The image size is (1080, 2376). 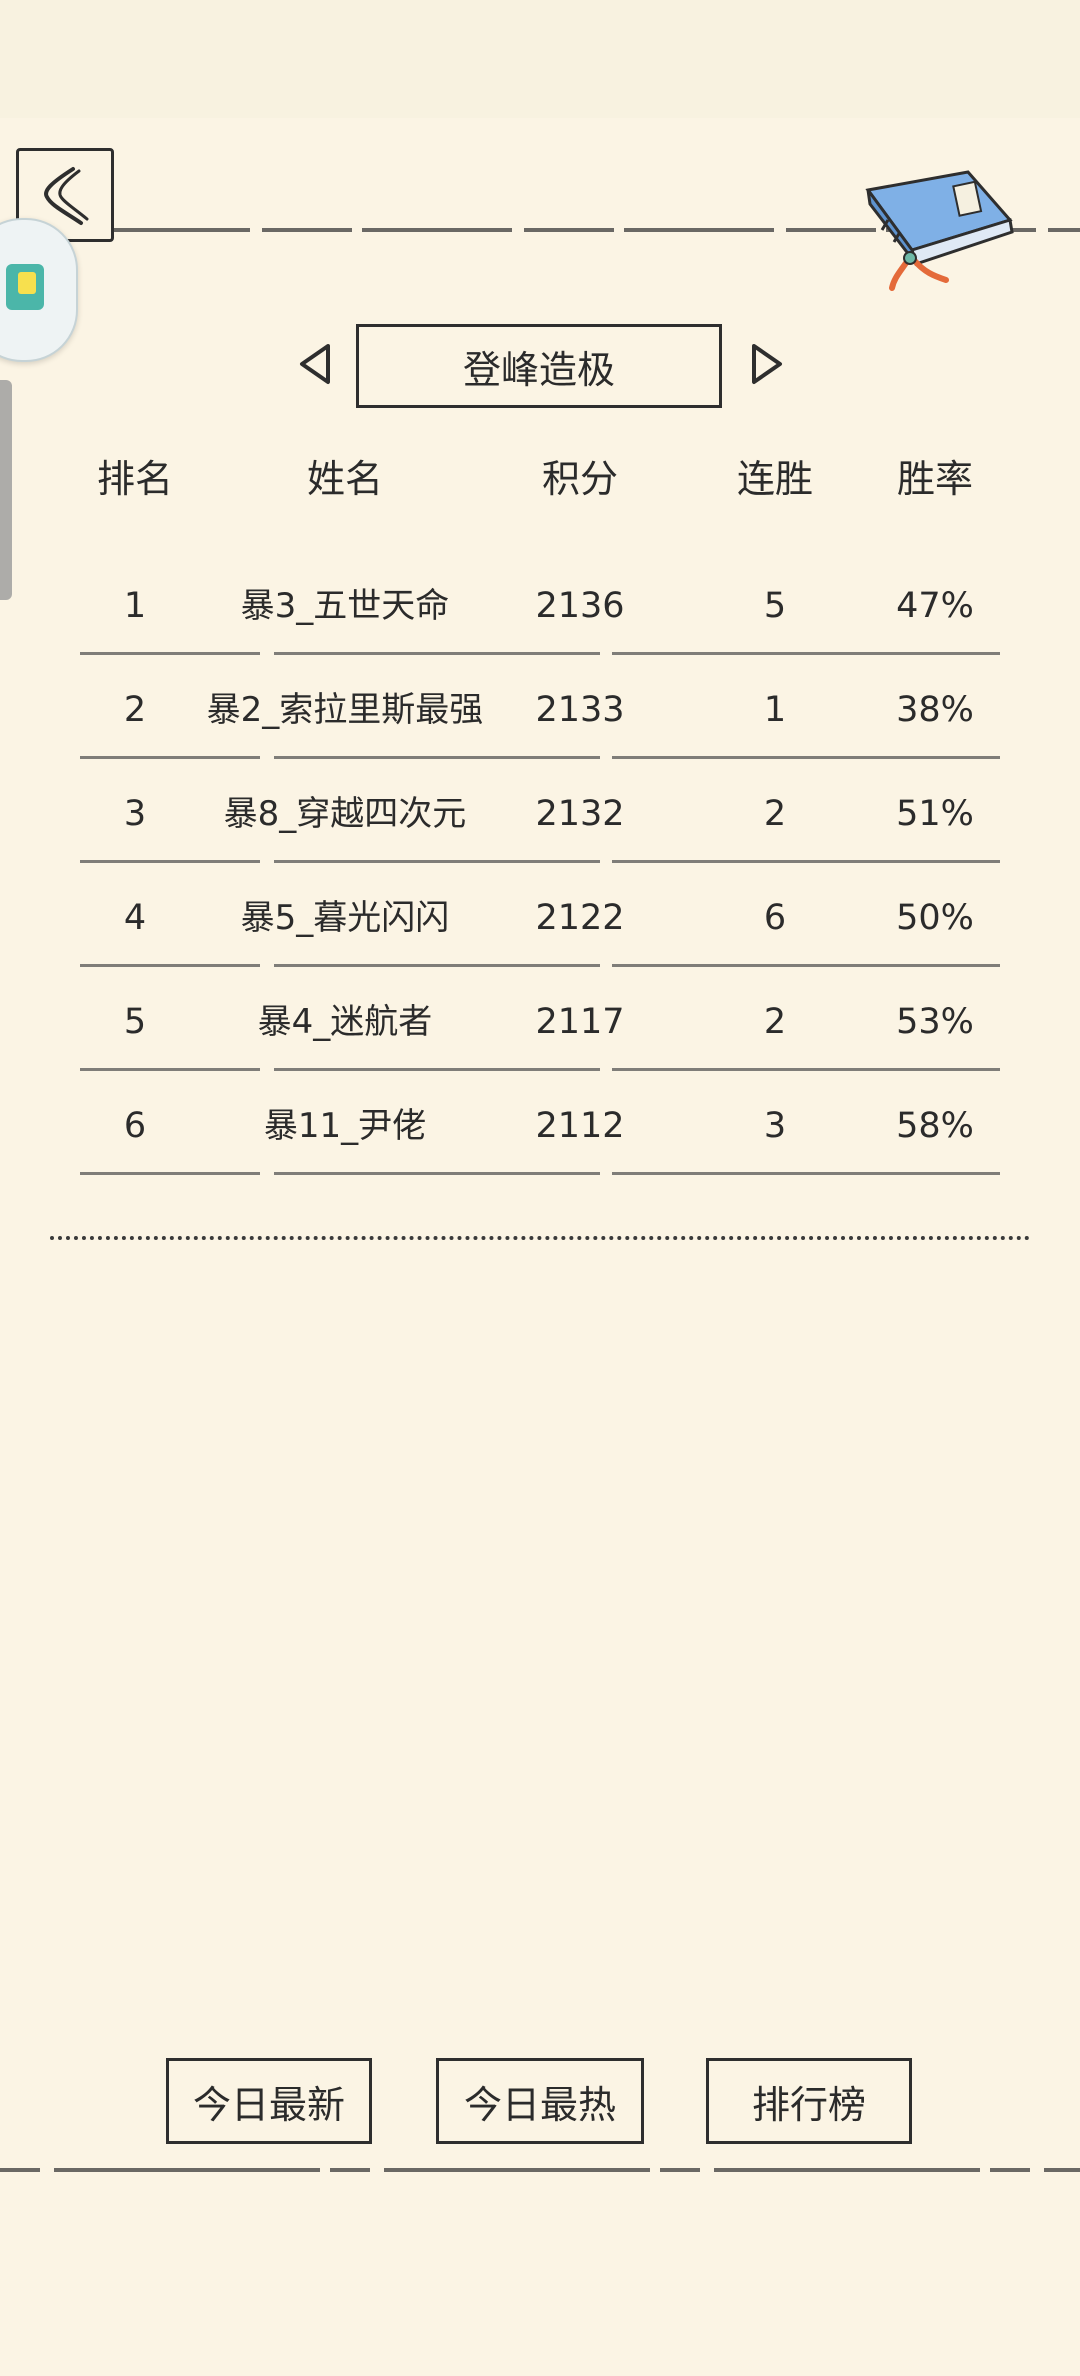 I want to click on cell-rate: 38%, so click(x=935, y=710).